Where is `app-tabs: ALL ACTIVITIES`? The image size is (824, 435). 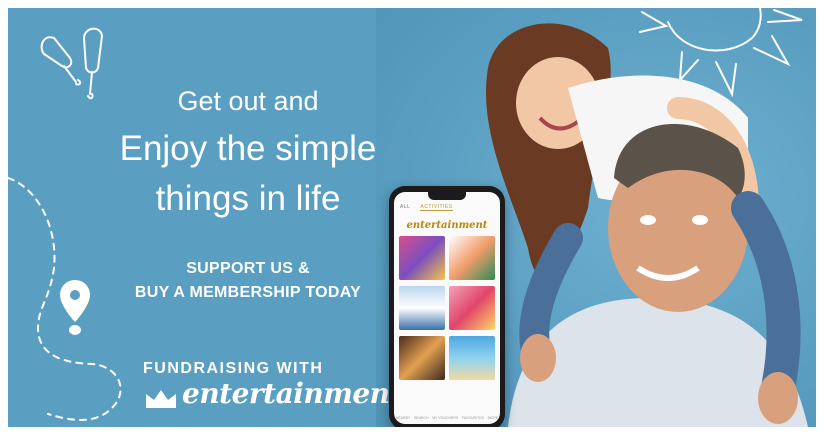
app-tabs: ALL ACTIVITIES is located at coordinates (426, 207).